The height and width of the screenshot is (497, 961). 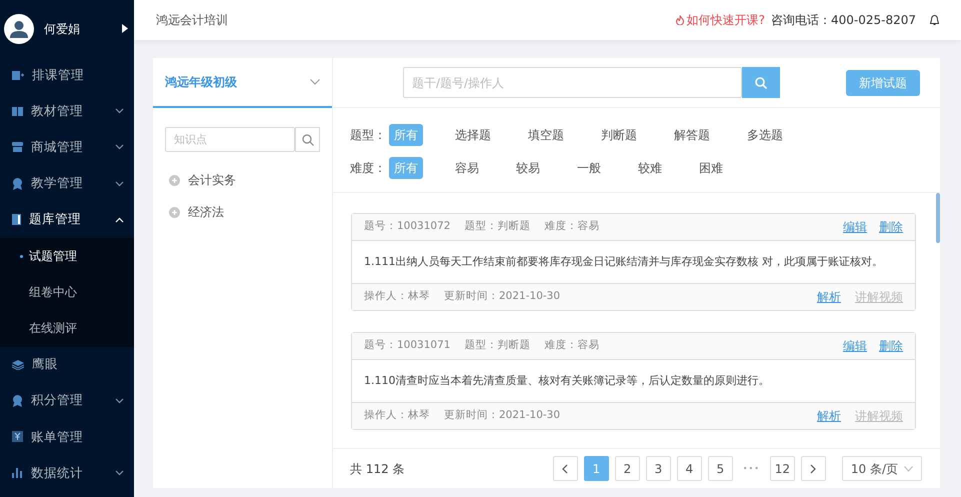 I want to click on sidebar-item: 教学管理, so click(x=67, y=184).